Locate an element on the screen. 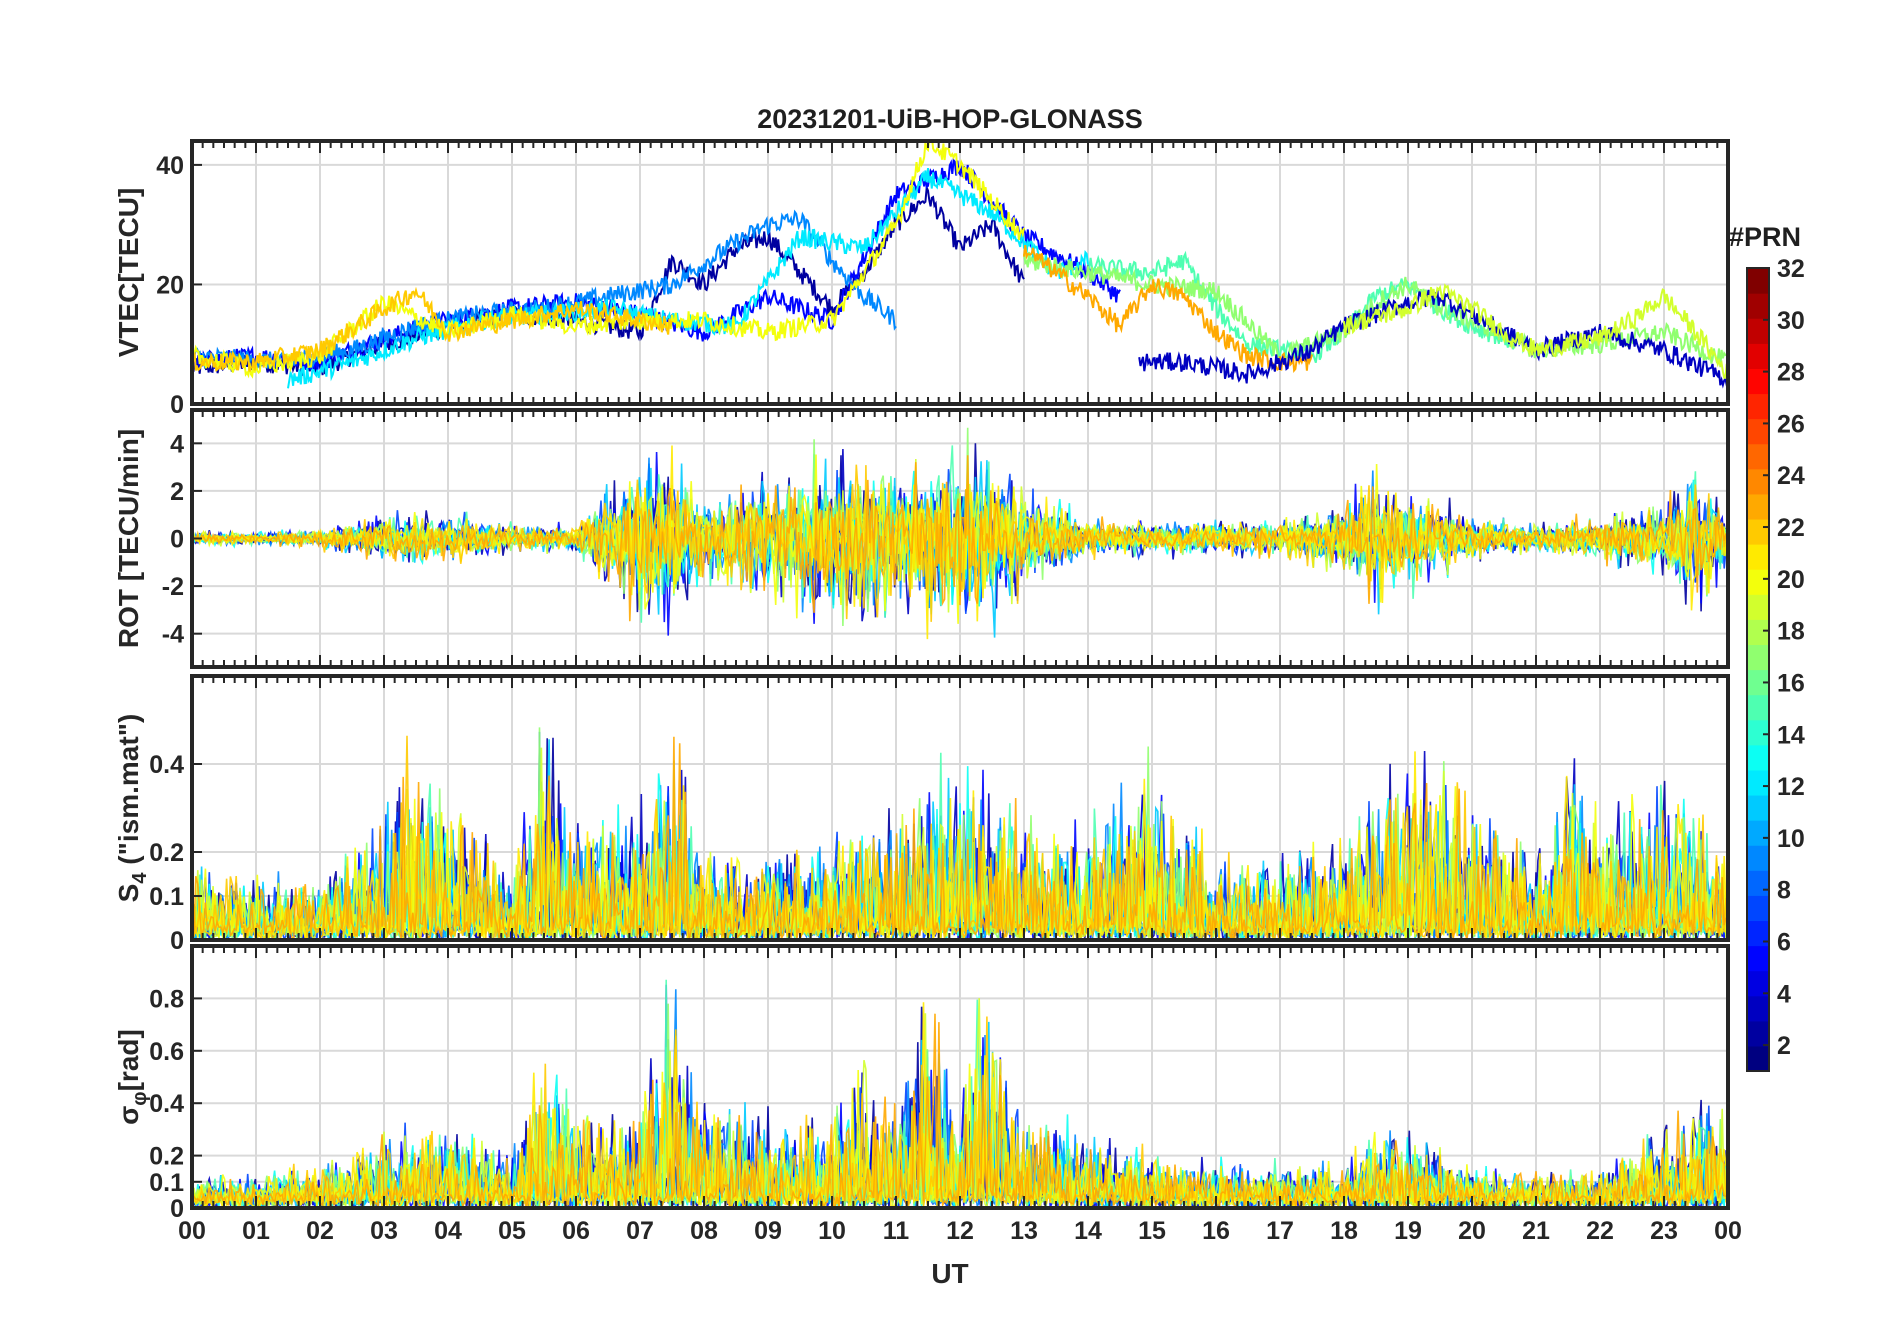 The width and height of the screenshot is (1902, 1335). x-tick-label: 07 is located at coordinates (640, 1231).